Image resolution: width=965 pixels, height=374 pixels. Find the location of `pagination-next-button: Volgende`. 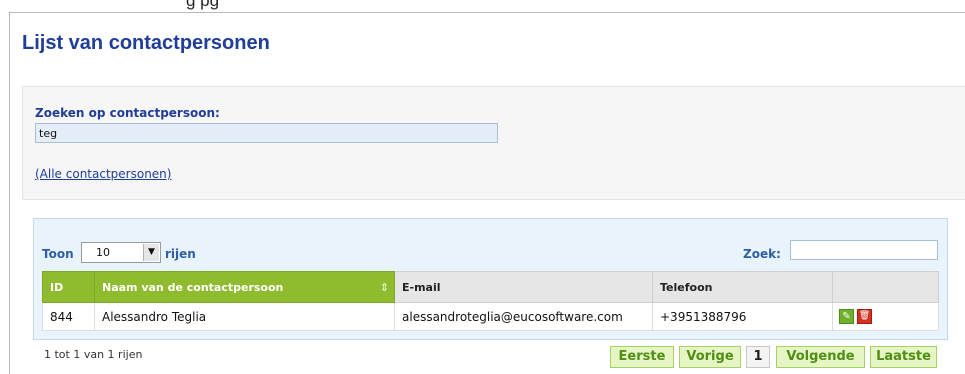

pagination-next-button: Volgende is located at coordinates (820, 357).